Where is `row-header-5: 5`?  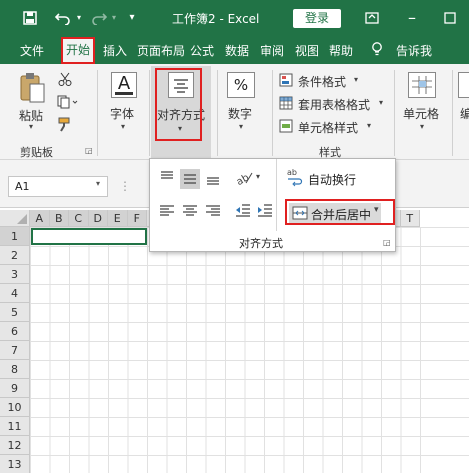 row-header-5: 5 is located at coordinates (15, 312).